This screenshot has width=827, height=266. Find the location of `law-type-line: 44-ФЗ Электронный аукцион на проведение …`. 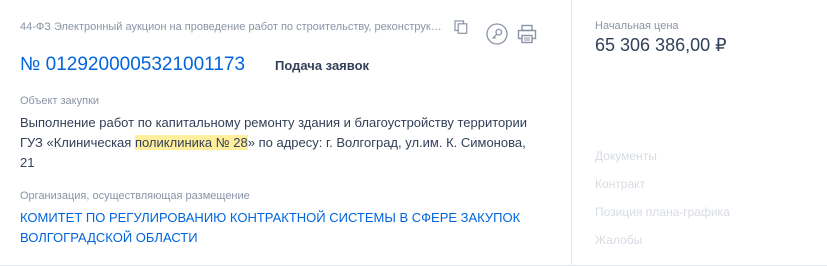

law-type-line: 44-ФЗ Электронный аукцион на проведение … is located at coordinates (234, 27).